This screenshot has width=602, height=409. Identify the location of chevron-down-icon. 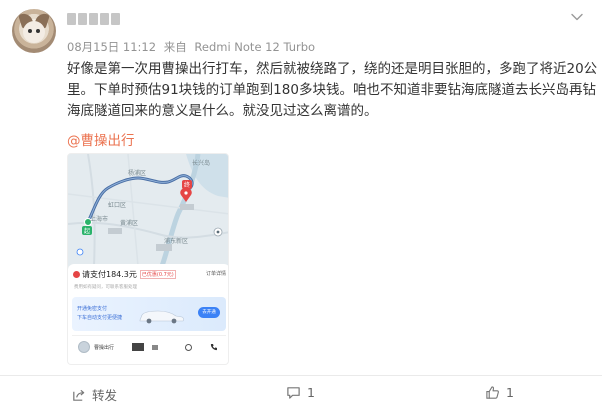
(577, 16).